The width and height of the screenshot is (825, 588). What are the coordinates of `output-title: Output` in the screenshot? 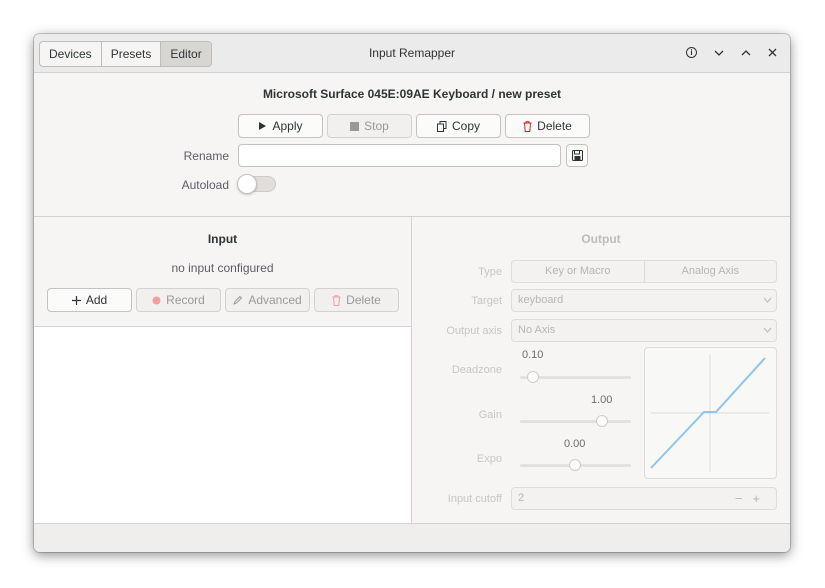 It's located at (601, 239).